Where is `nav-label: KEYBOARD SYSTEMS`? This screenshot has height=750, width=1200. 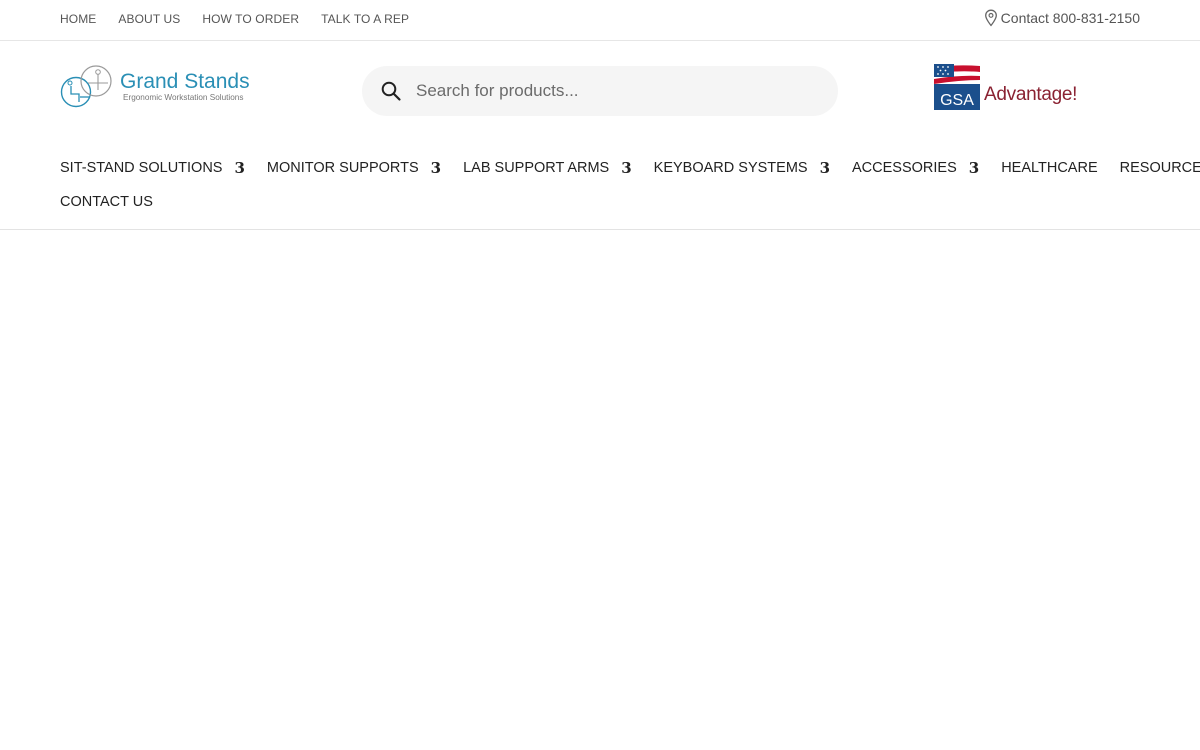
nav-label: KEYBOARD SYSTEMS is located at coordinates (730, 168).